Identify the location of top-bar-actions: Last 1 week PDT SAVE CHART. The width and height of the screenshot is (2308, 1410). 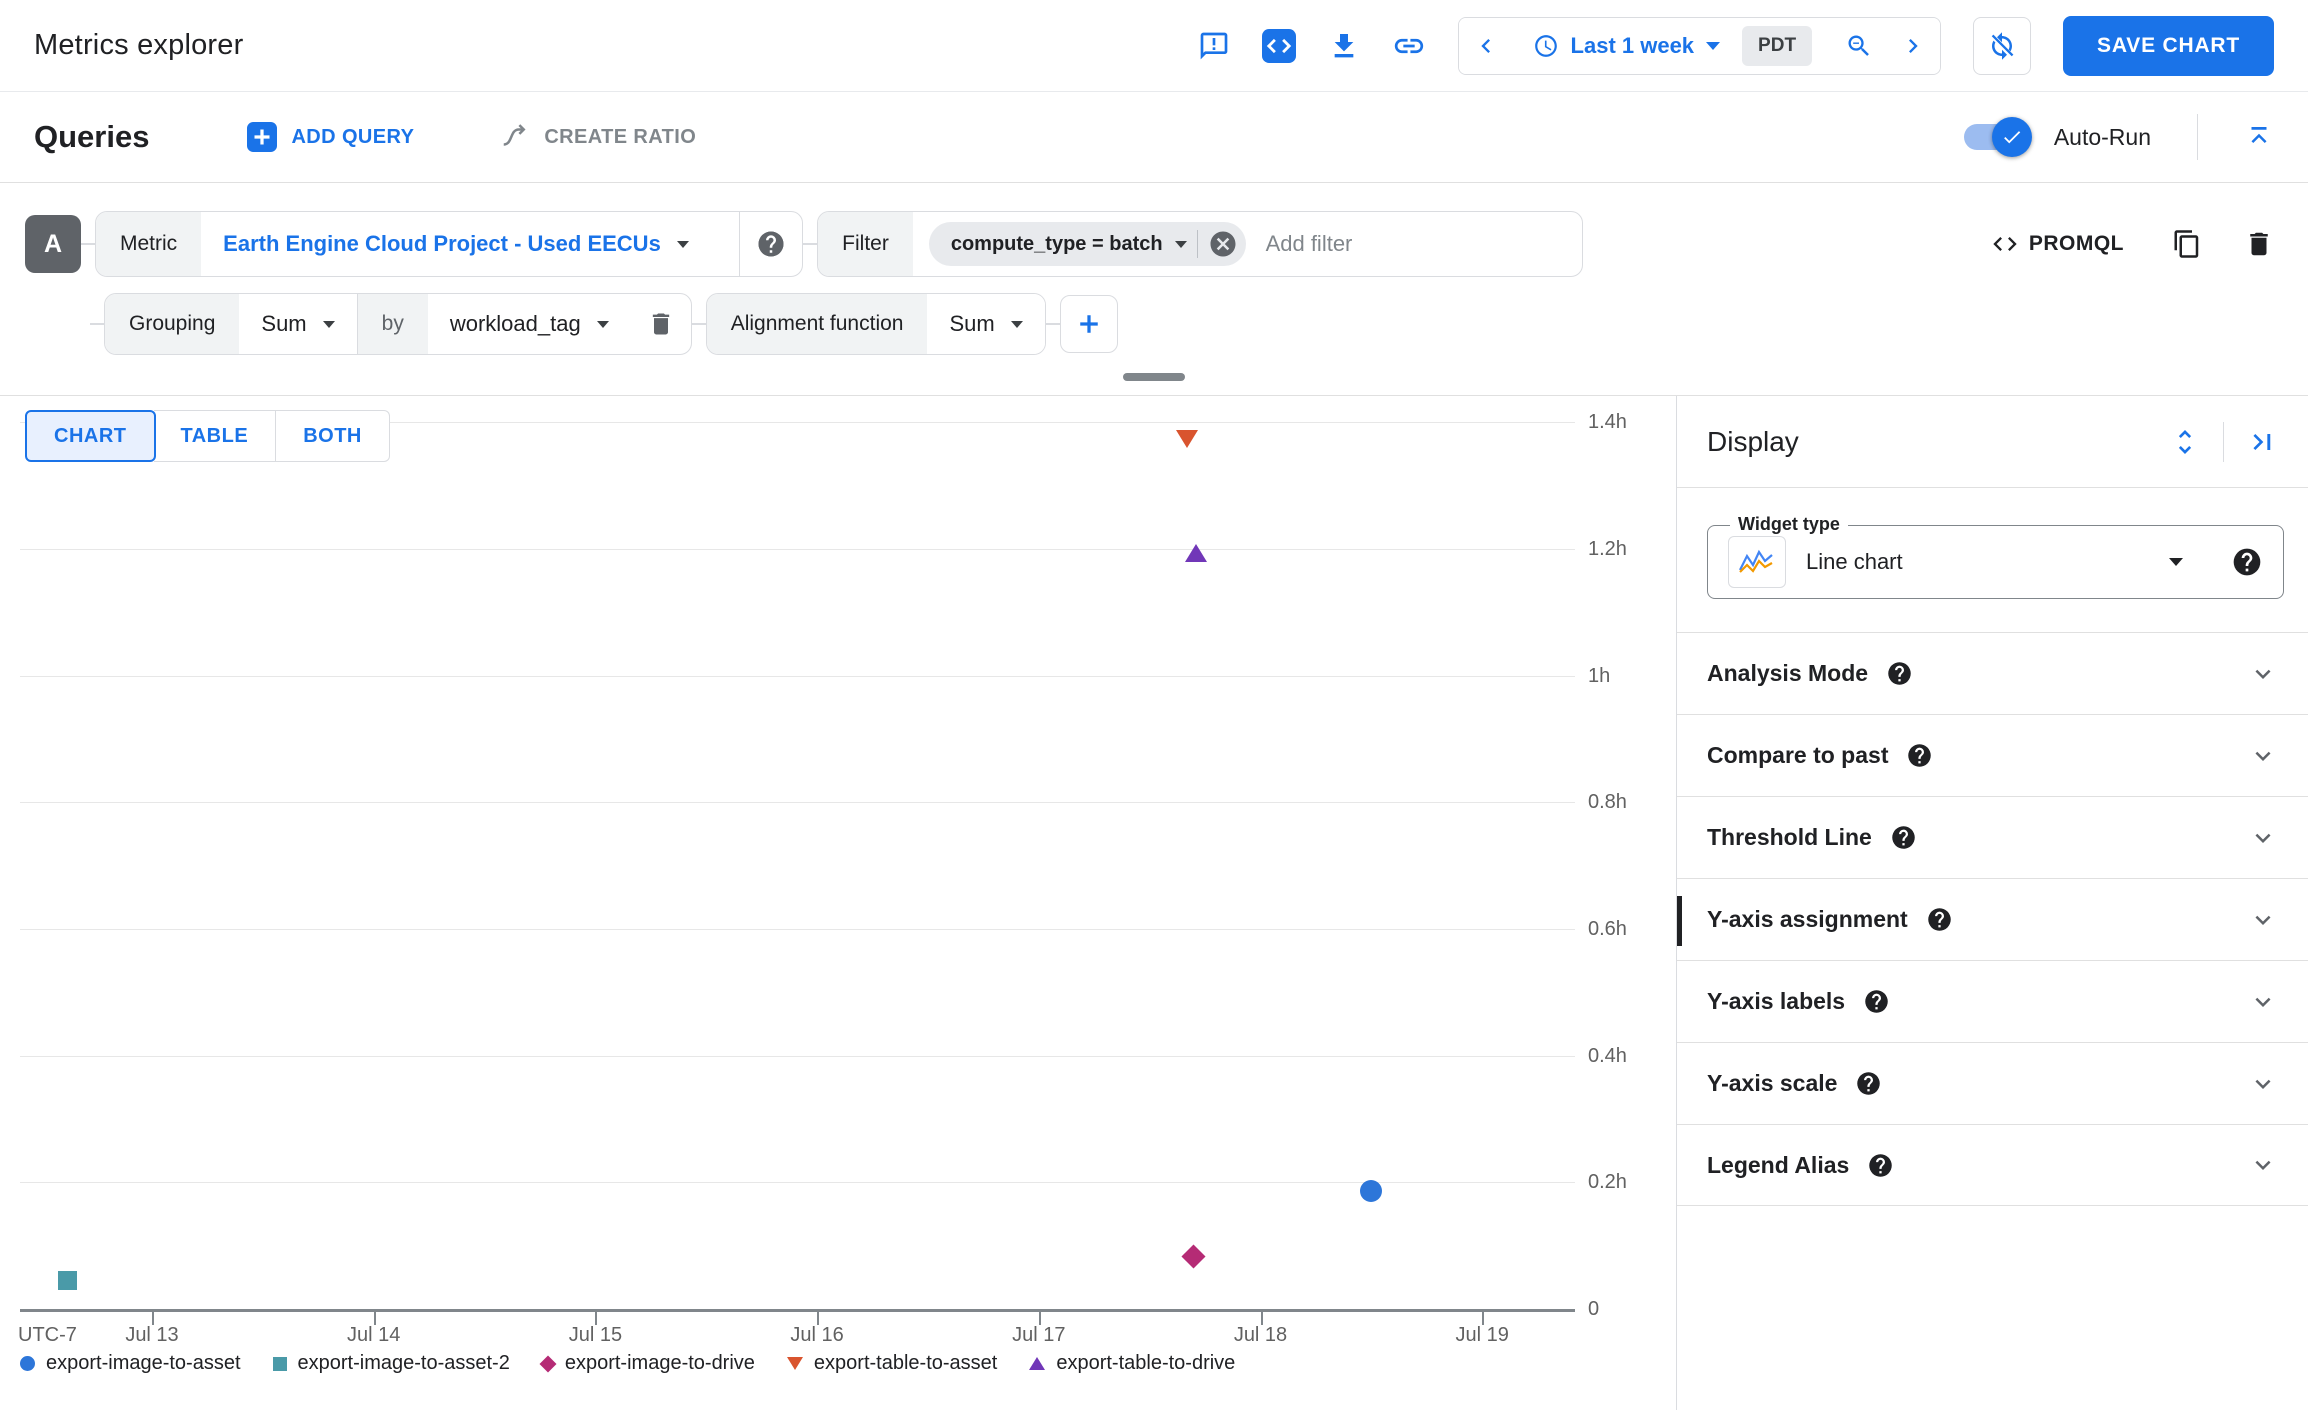
(1736, 45).